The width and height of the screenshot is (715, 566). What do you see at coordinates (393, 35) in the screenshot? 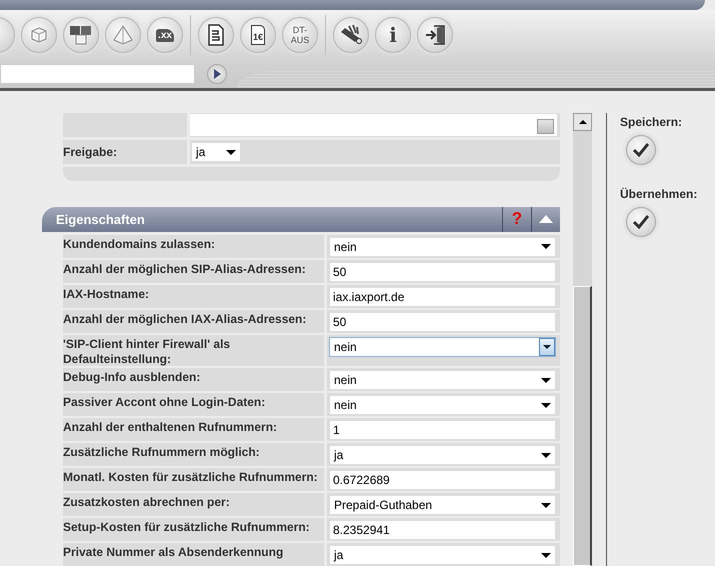
I see `info-button: i` at bounding box center [393, 35].